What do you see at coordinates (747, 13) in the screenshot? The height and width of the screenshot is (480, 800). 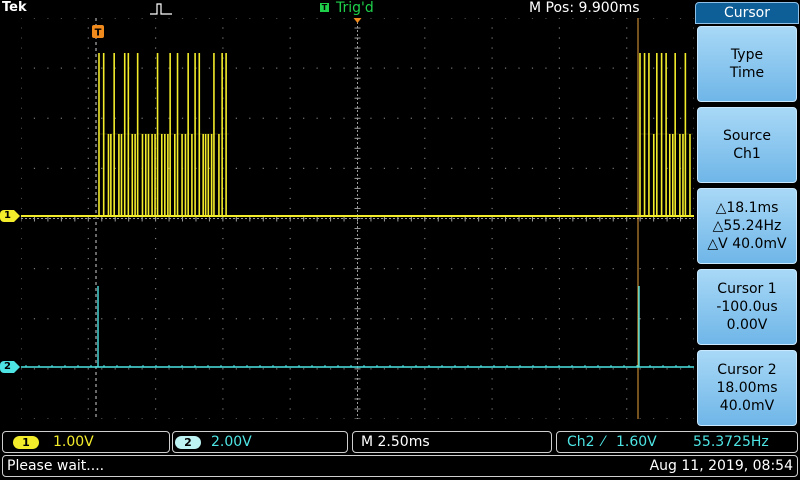 I see `menu-title: Cursor` at bounding box center [747, 13].